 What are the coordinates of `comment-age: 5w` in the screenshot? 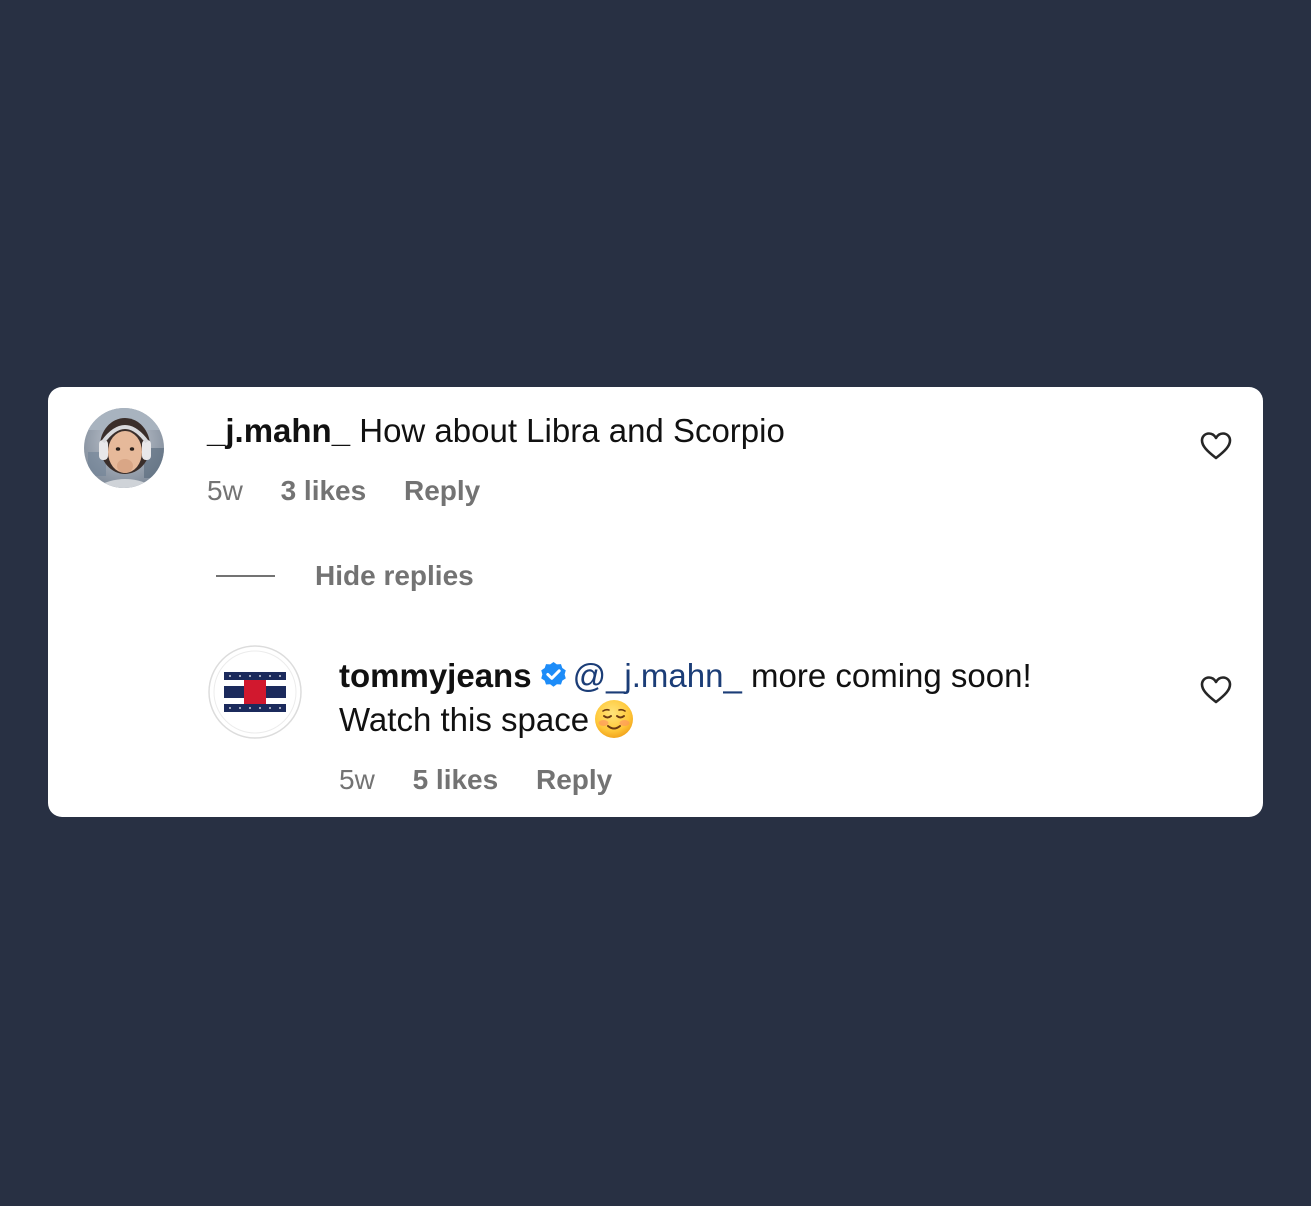 It's located at (225, 491).